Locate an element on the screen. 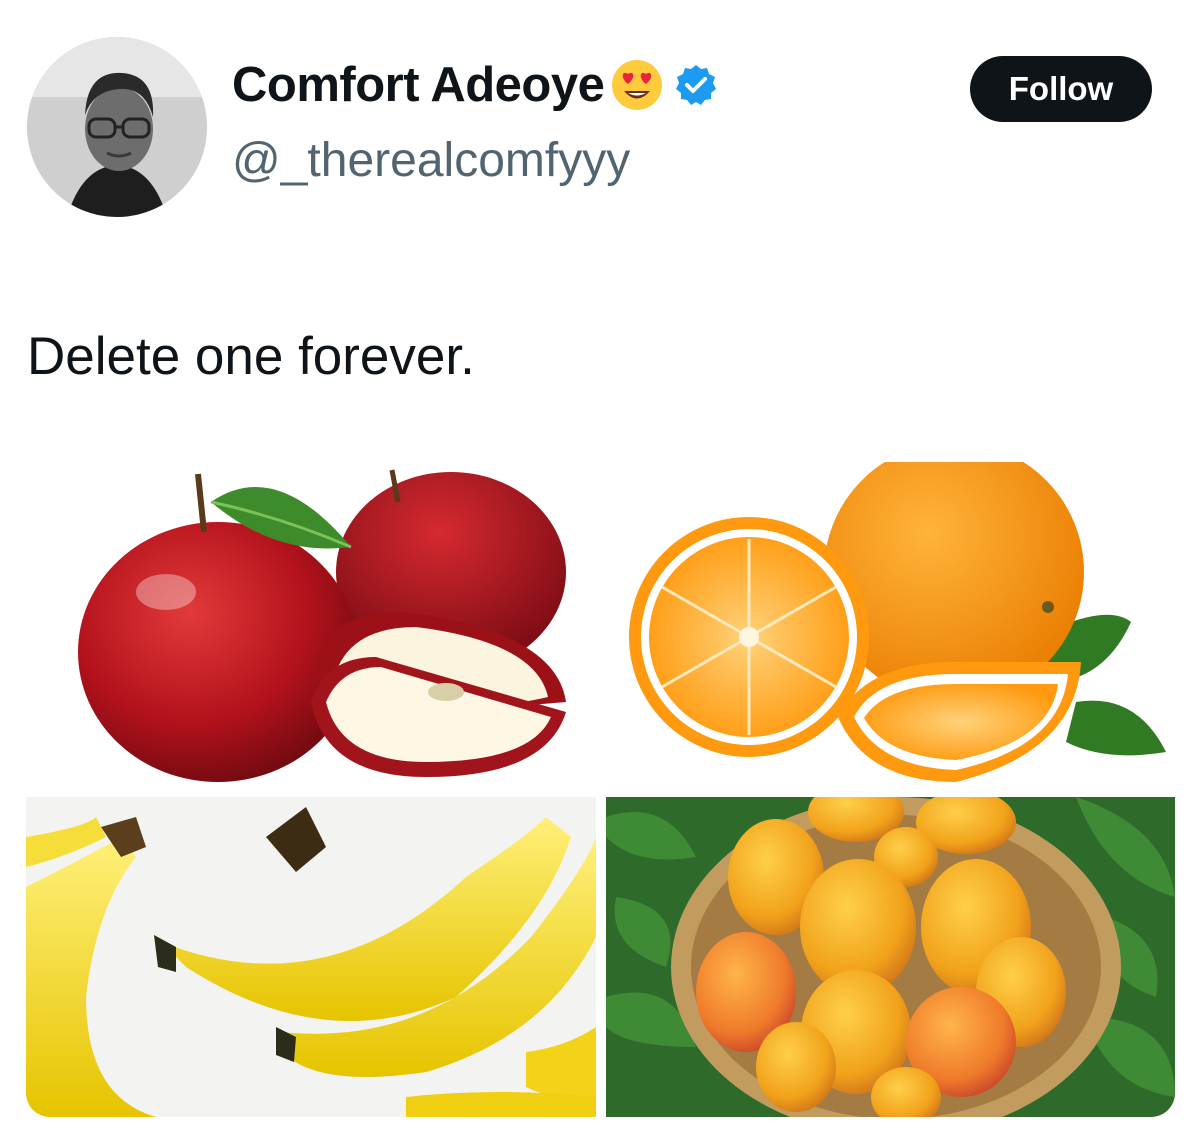  bananas-image is located at coordinates (311, 957).